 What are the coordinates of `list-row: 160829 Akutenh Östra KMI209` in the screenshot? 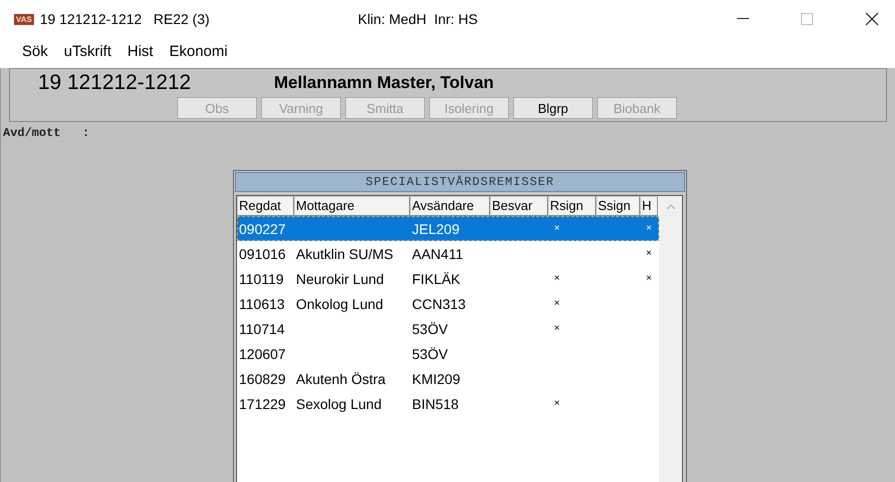 It's located at (448, 378).